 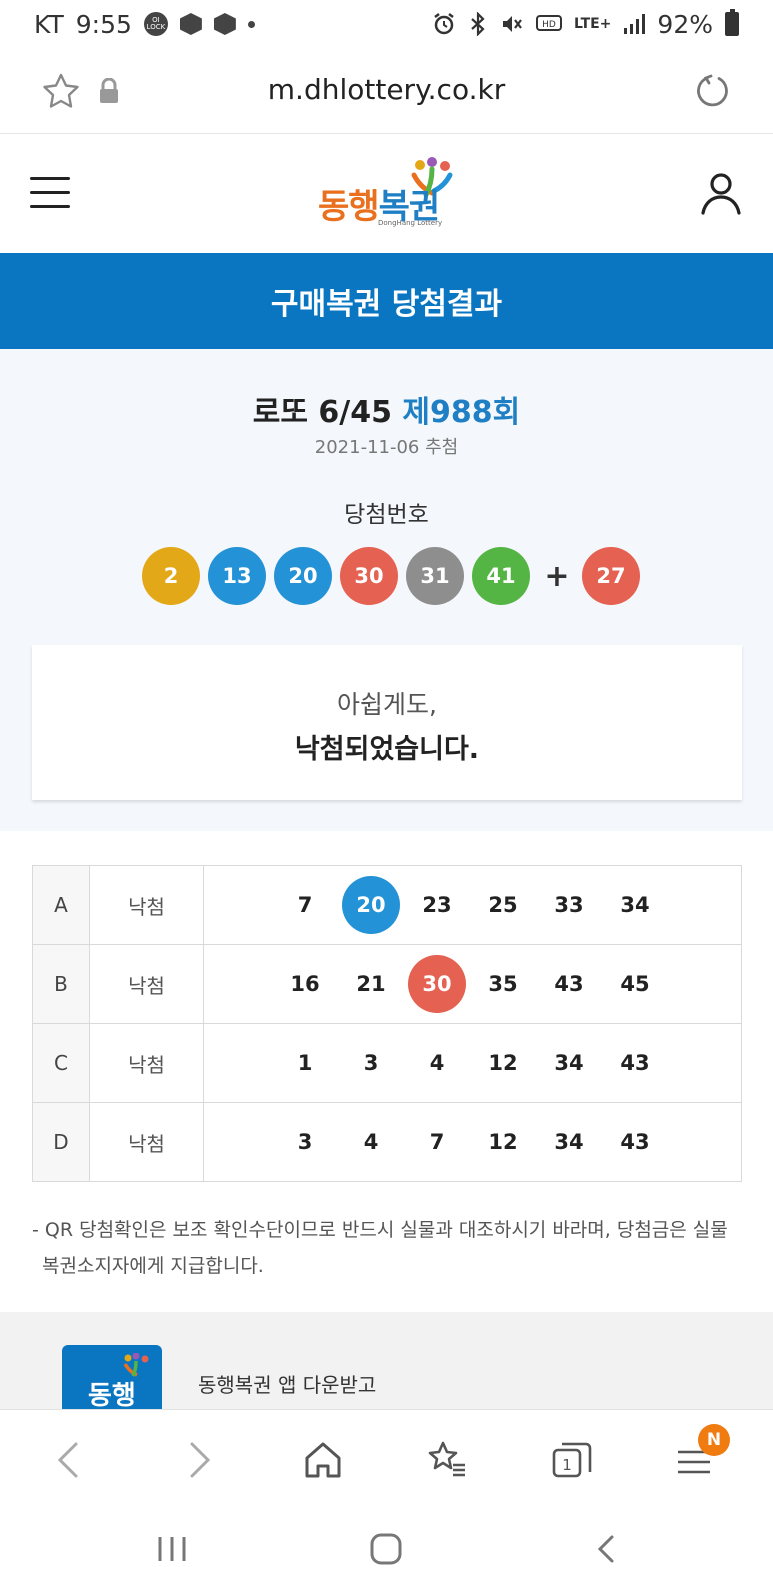 What do you see at coordinates (437, 905) in the screenshot?
I see `ticket-number: 23` at bounding box center [437, 905].